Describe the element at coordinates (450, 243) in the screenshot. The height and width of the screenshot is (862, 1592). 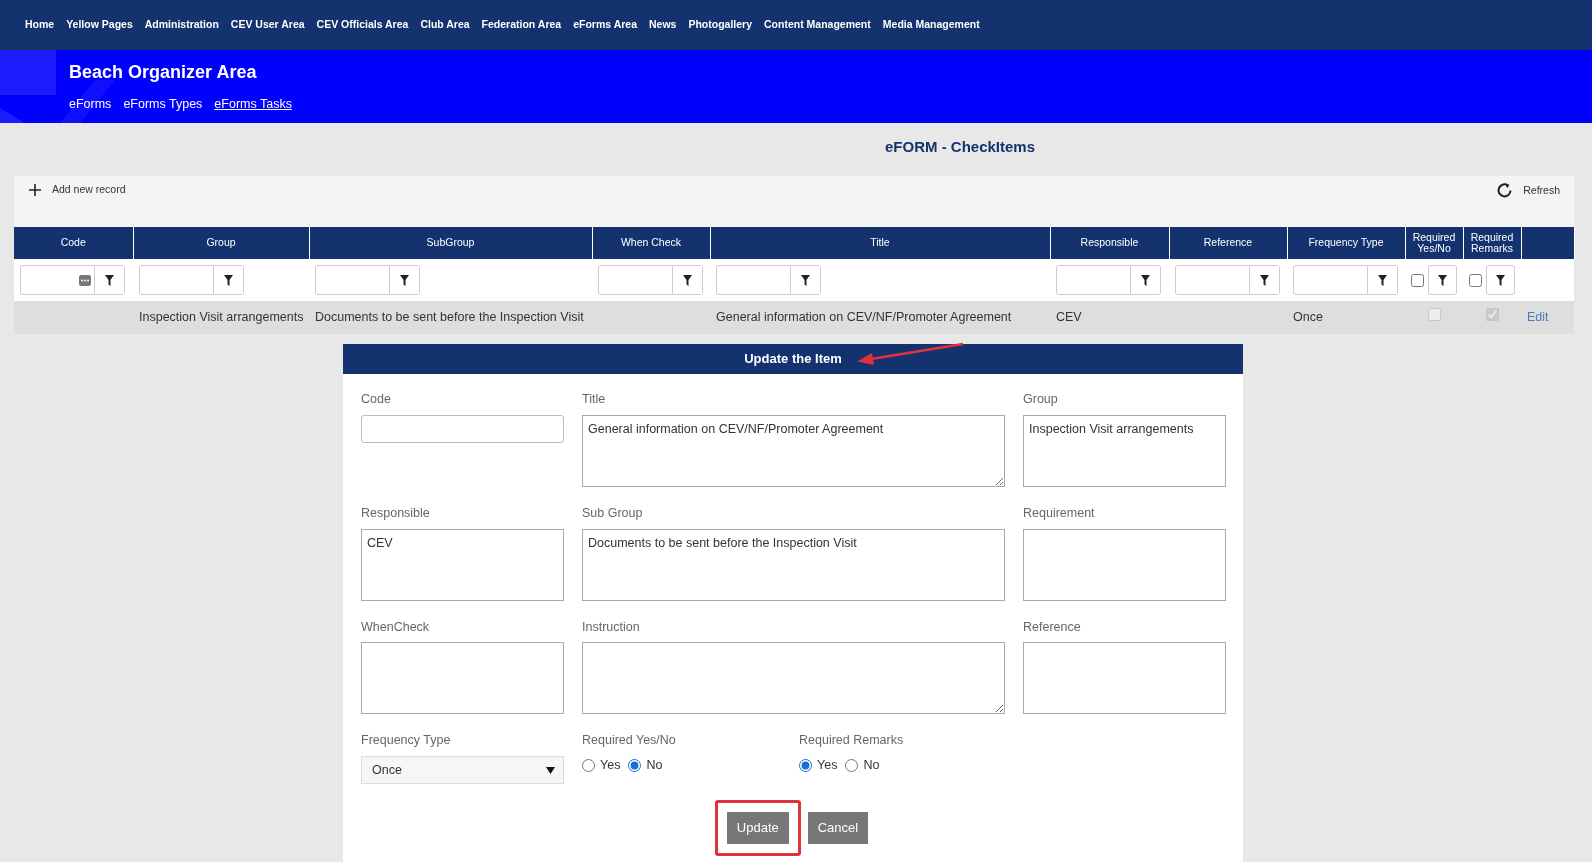
I see `column-header: SubGroup` at that location.